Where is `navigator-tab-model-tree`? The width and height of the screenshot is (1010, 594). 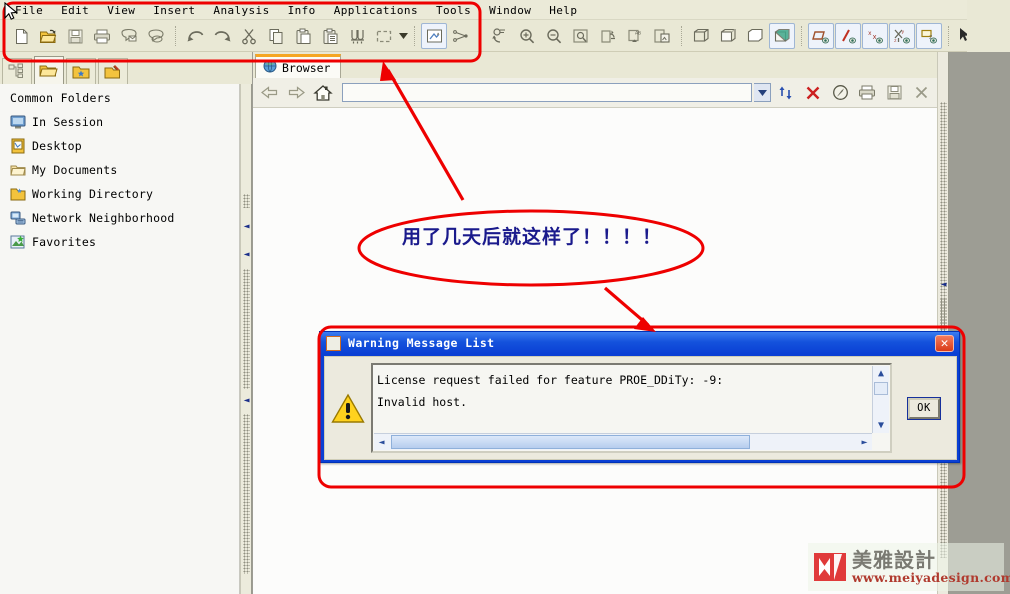 navigator-tab-model-tree is located at coordinates (17, 71).